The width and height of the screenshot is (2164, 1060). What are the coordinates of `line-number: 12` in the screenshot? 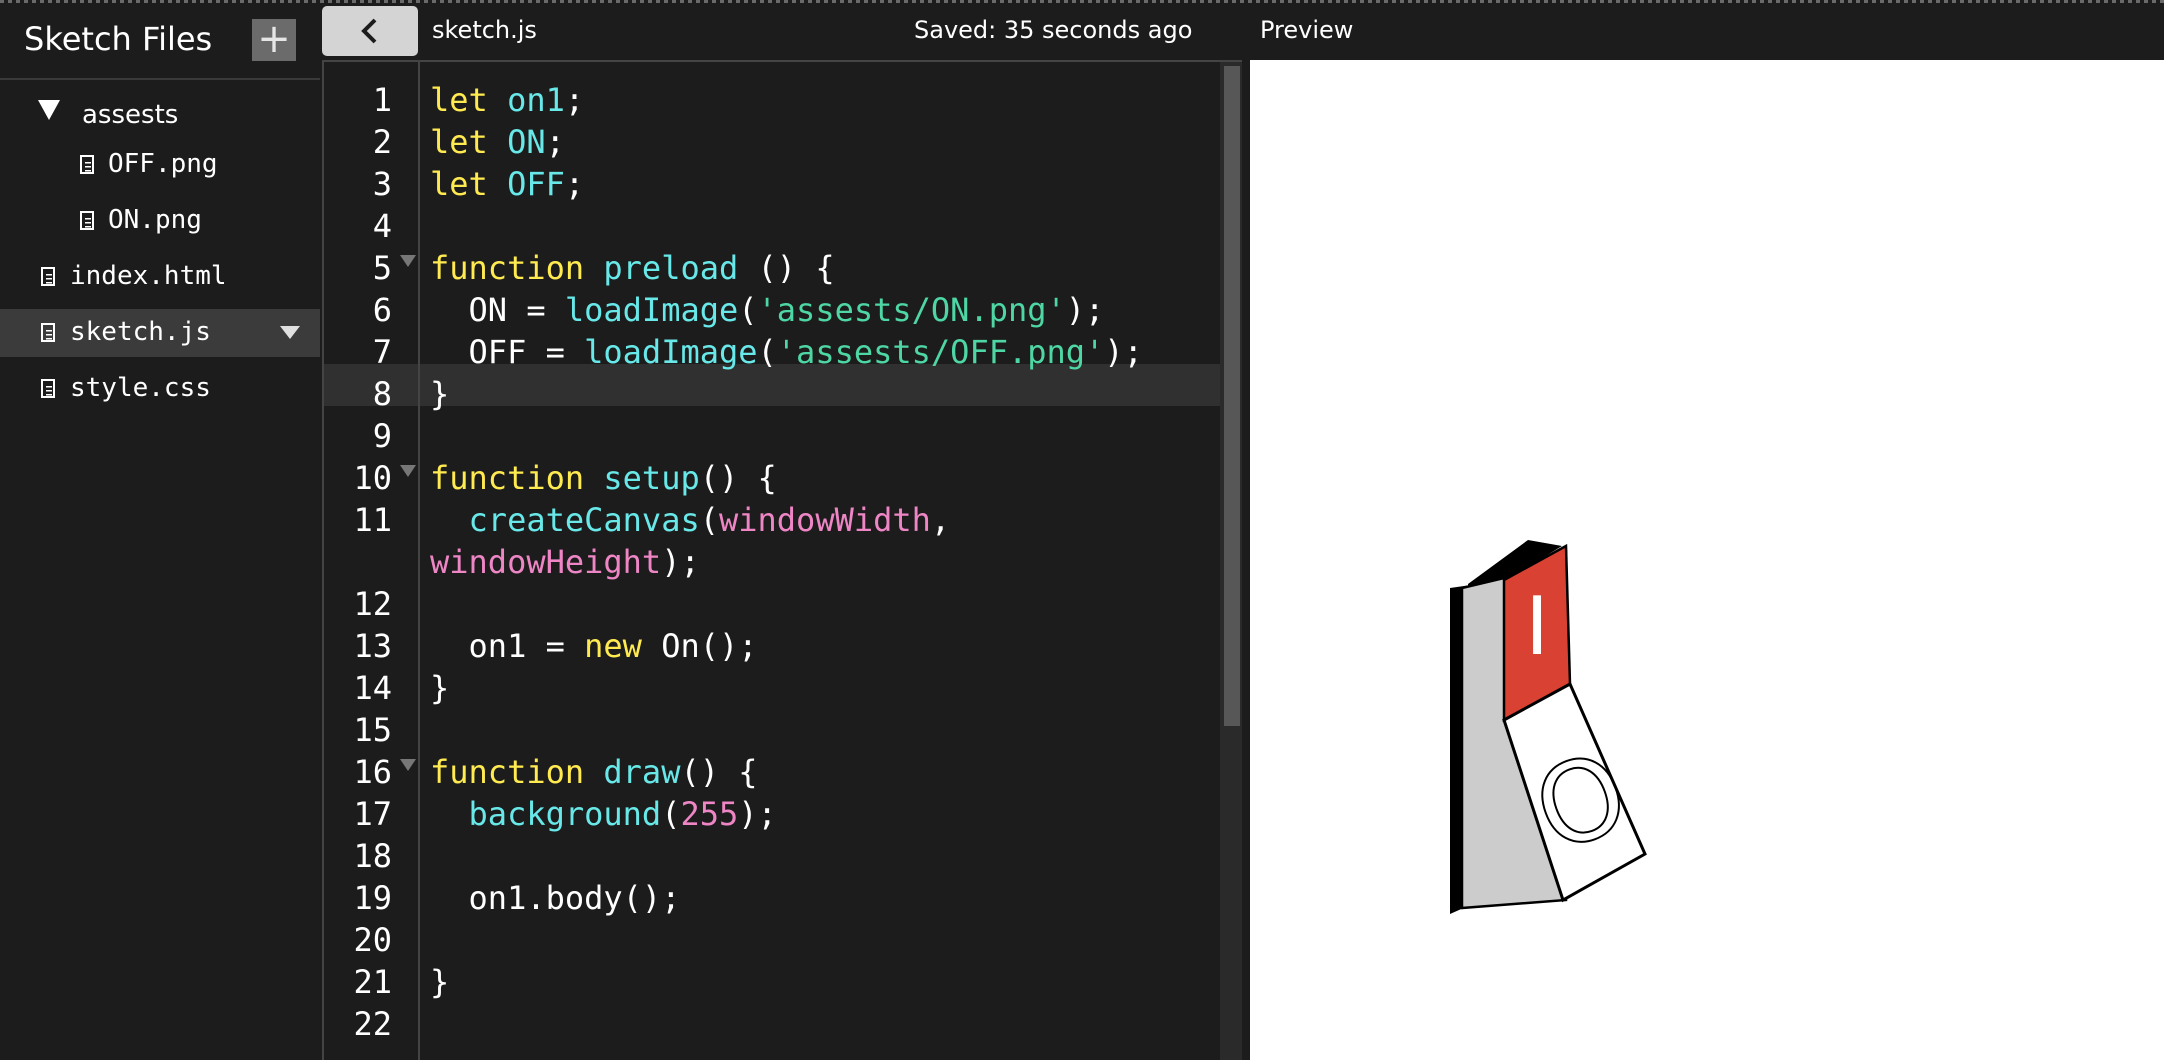 It's located at (372, 604).